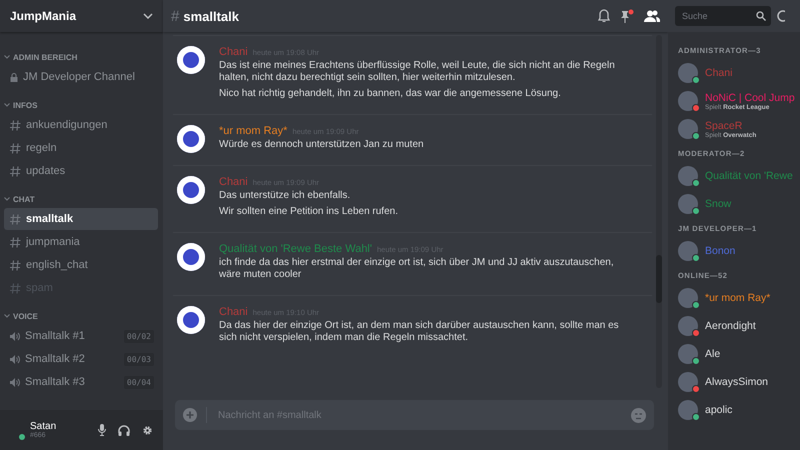 Image resolution: width=800 pixels, height=450 pixels. What do you see at coordinates (81, 265) in the screenshot?
I see `channel-item: english_chat` at bounding box center [81, 265].